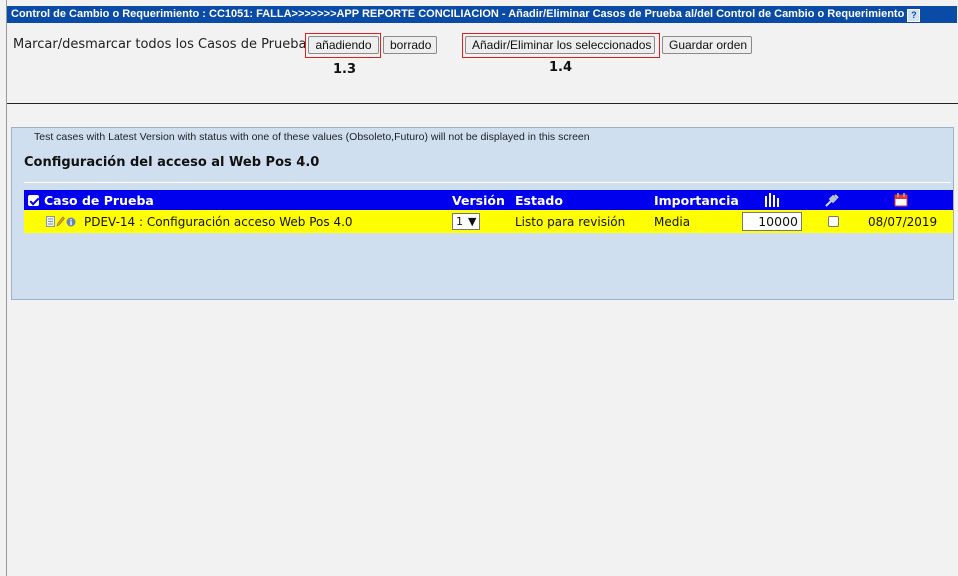 This screenshot has height=576, width=958. Describe the element at coordinates (343, 45) in the screenshot. I see `highlight-box-adding` at that location.